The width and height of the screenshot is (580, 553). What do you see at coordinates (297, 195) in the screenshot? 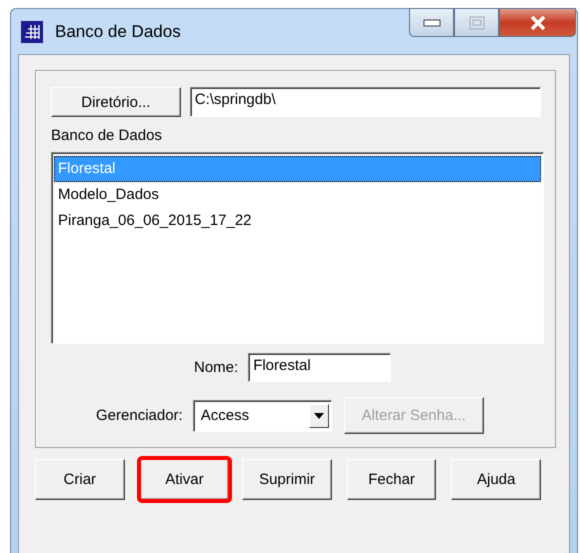
I see `list-item: Modelo_Dados` at bounding box center [297, 195].